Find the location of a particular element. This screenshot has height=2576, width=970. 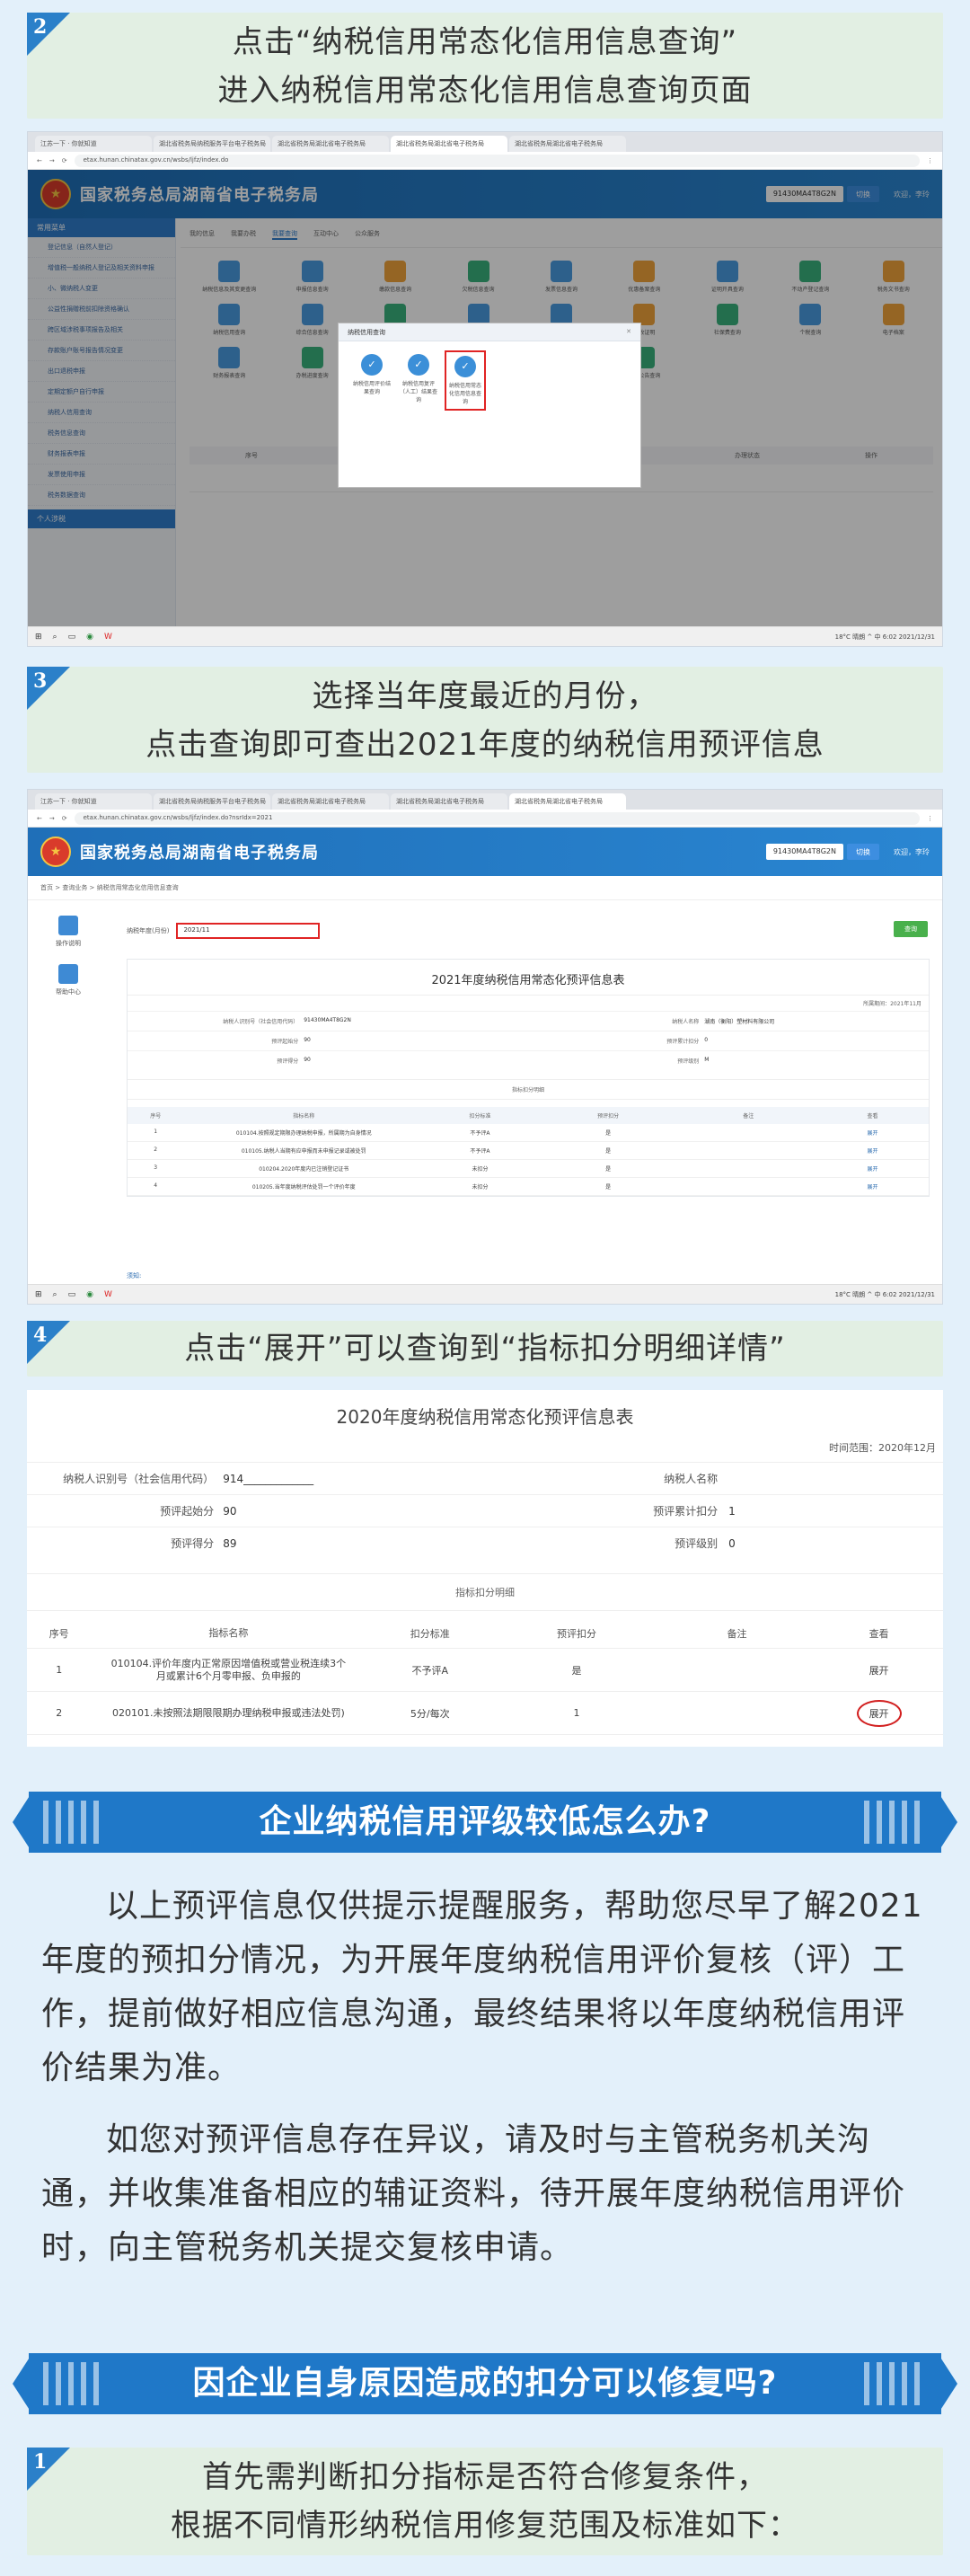

card-title: 2021年度纳税信用常态化预评信息表 is located at coordinates (528, 978).